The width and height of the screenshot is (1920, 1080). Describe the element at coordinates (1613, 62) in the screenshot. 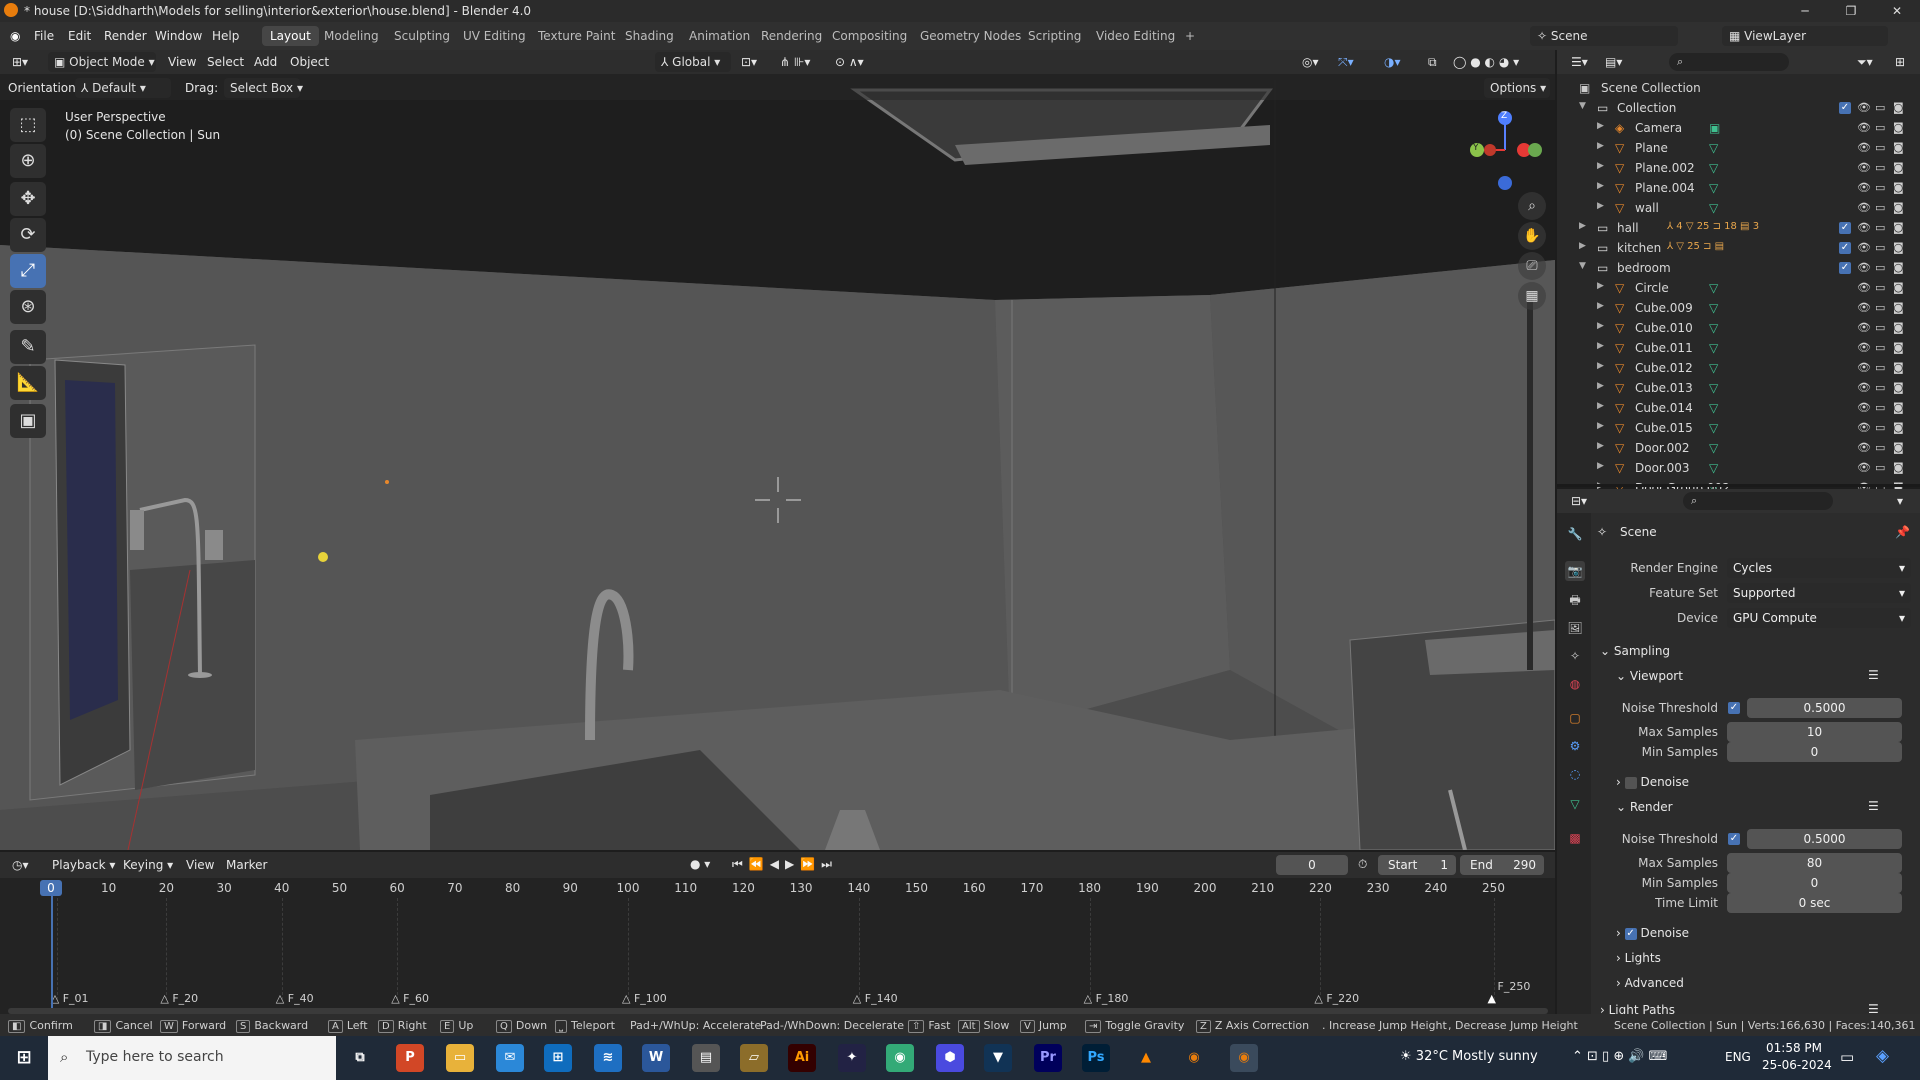

I see `display-mode-icon: ▤▾` at that location.